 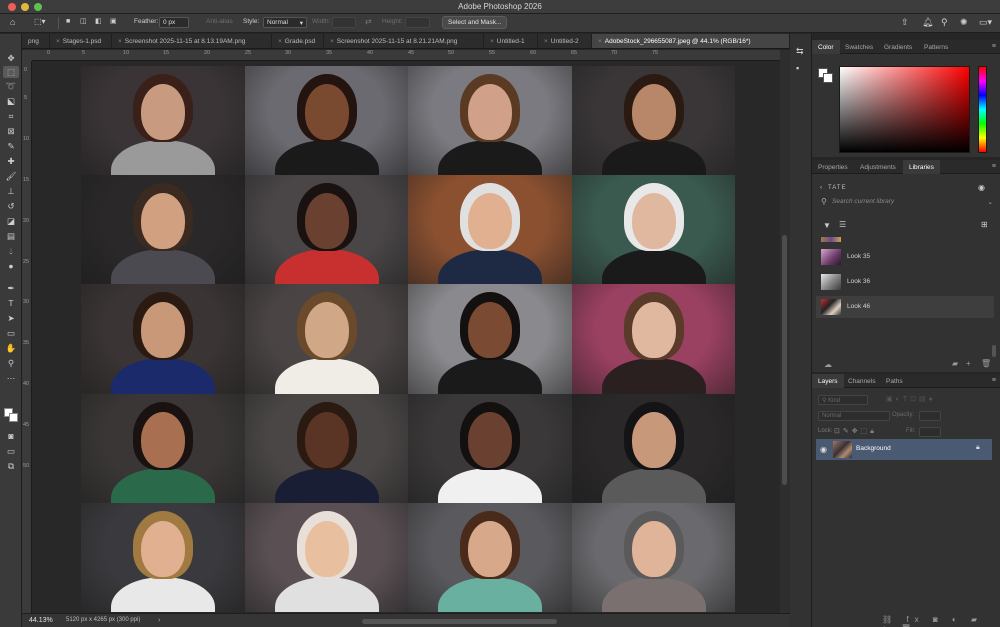 What do you see at coordinates (83, 21) in the screenshot?
I see `add-selection-icon: ◫` at bounding box center [83, 21].